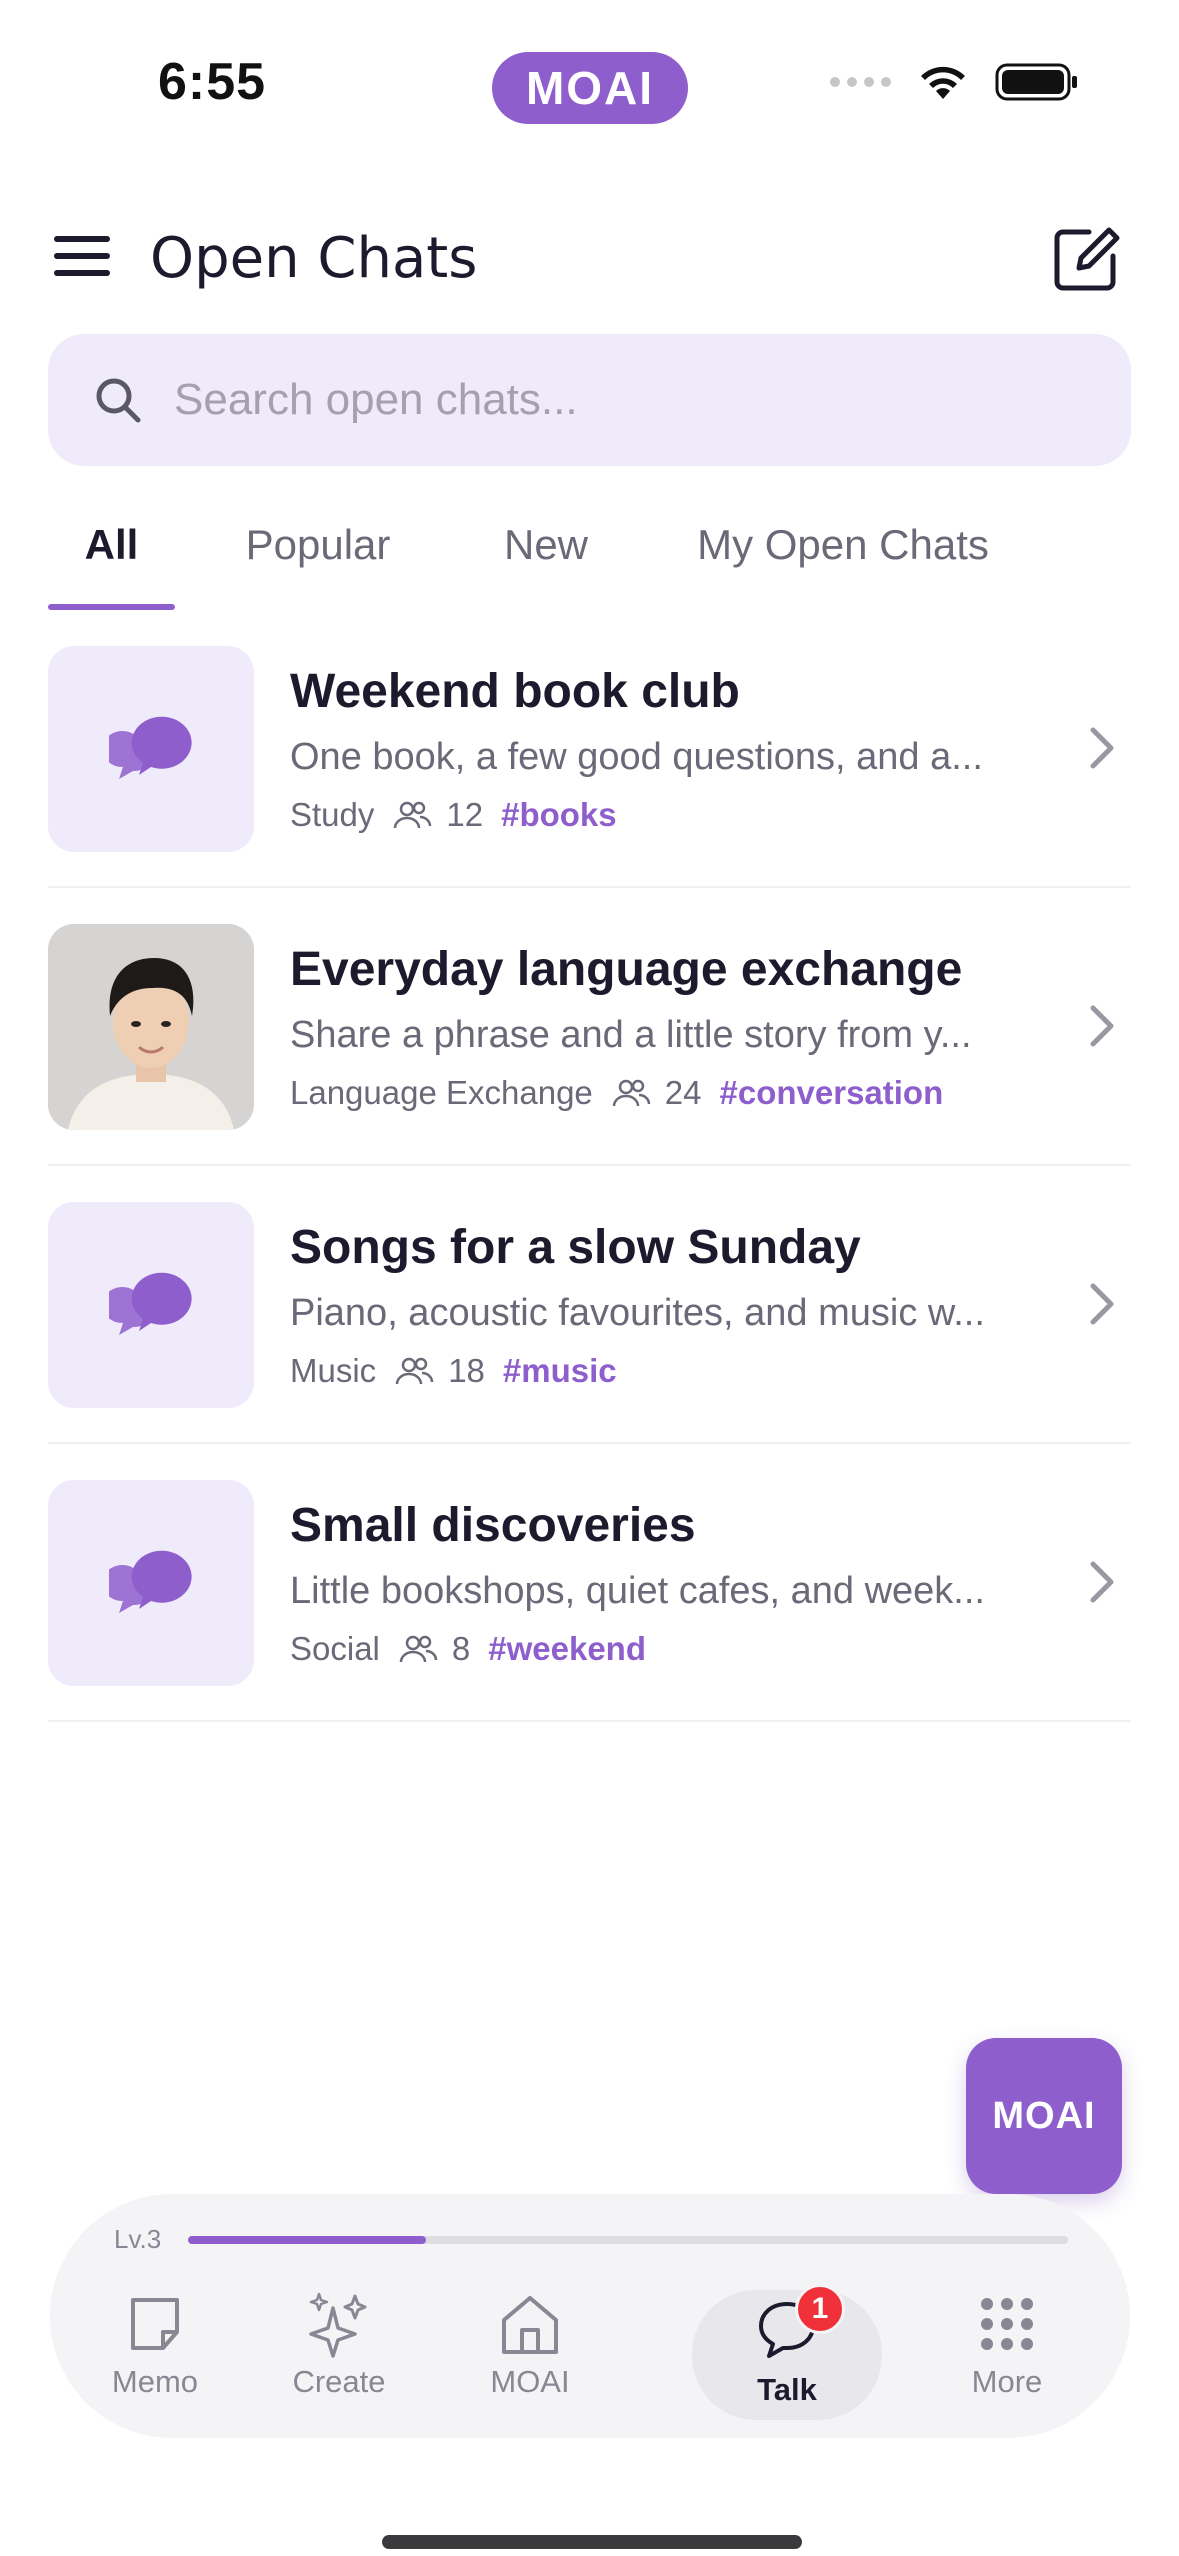 This screenshot has height=2556, width=1179. I want to click on chat-tag: #music, so click(559, 1370).